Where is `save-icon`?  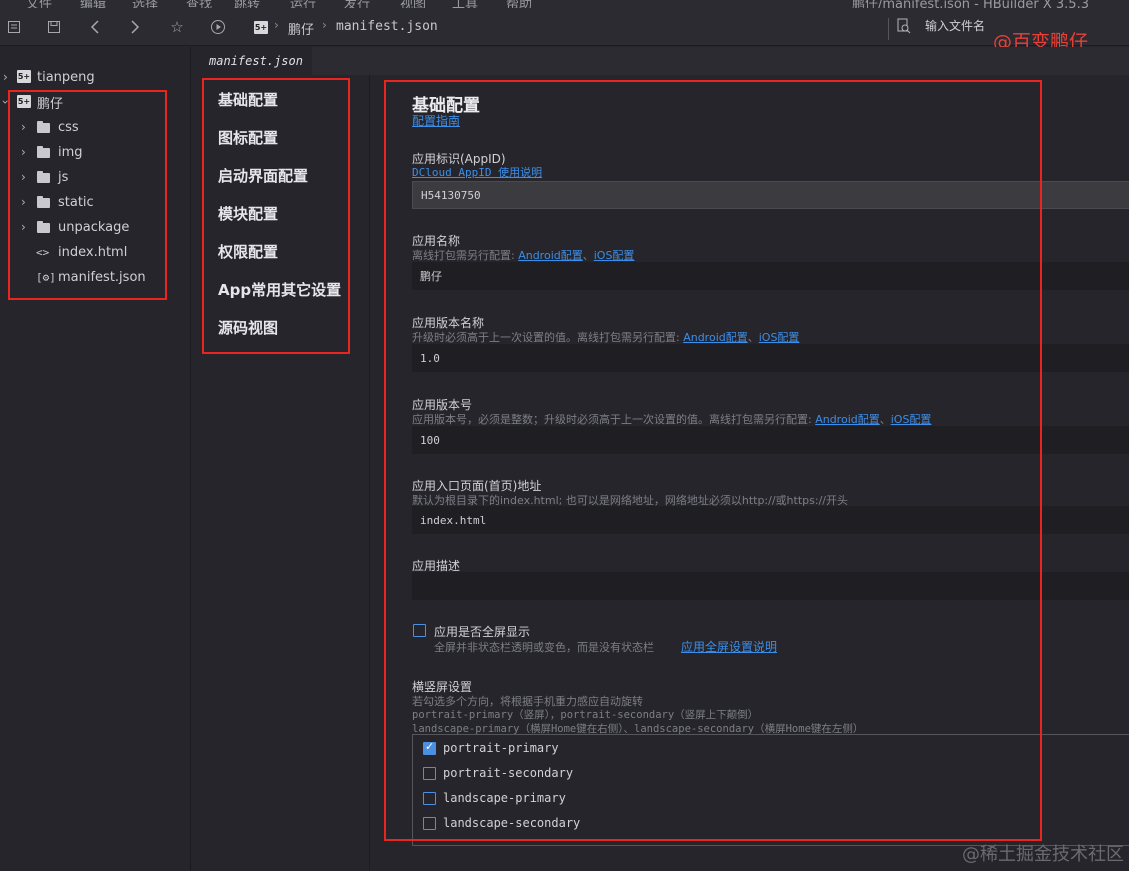 save-icon is located at coordinates (54, 27).